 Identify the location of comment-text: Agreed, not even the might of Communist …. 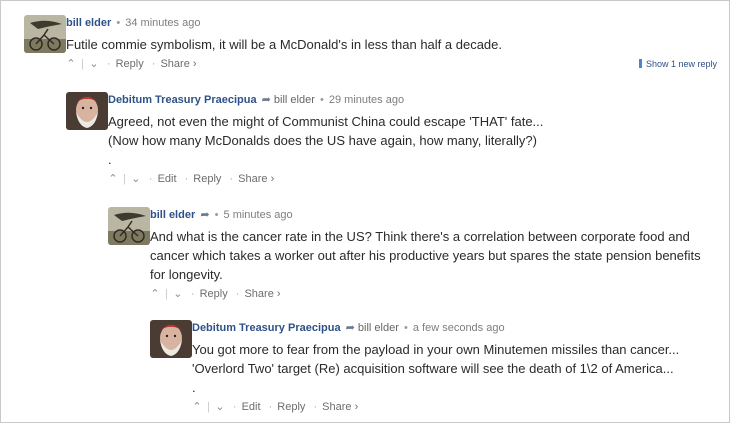
(326, 140).